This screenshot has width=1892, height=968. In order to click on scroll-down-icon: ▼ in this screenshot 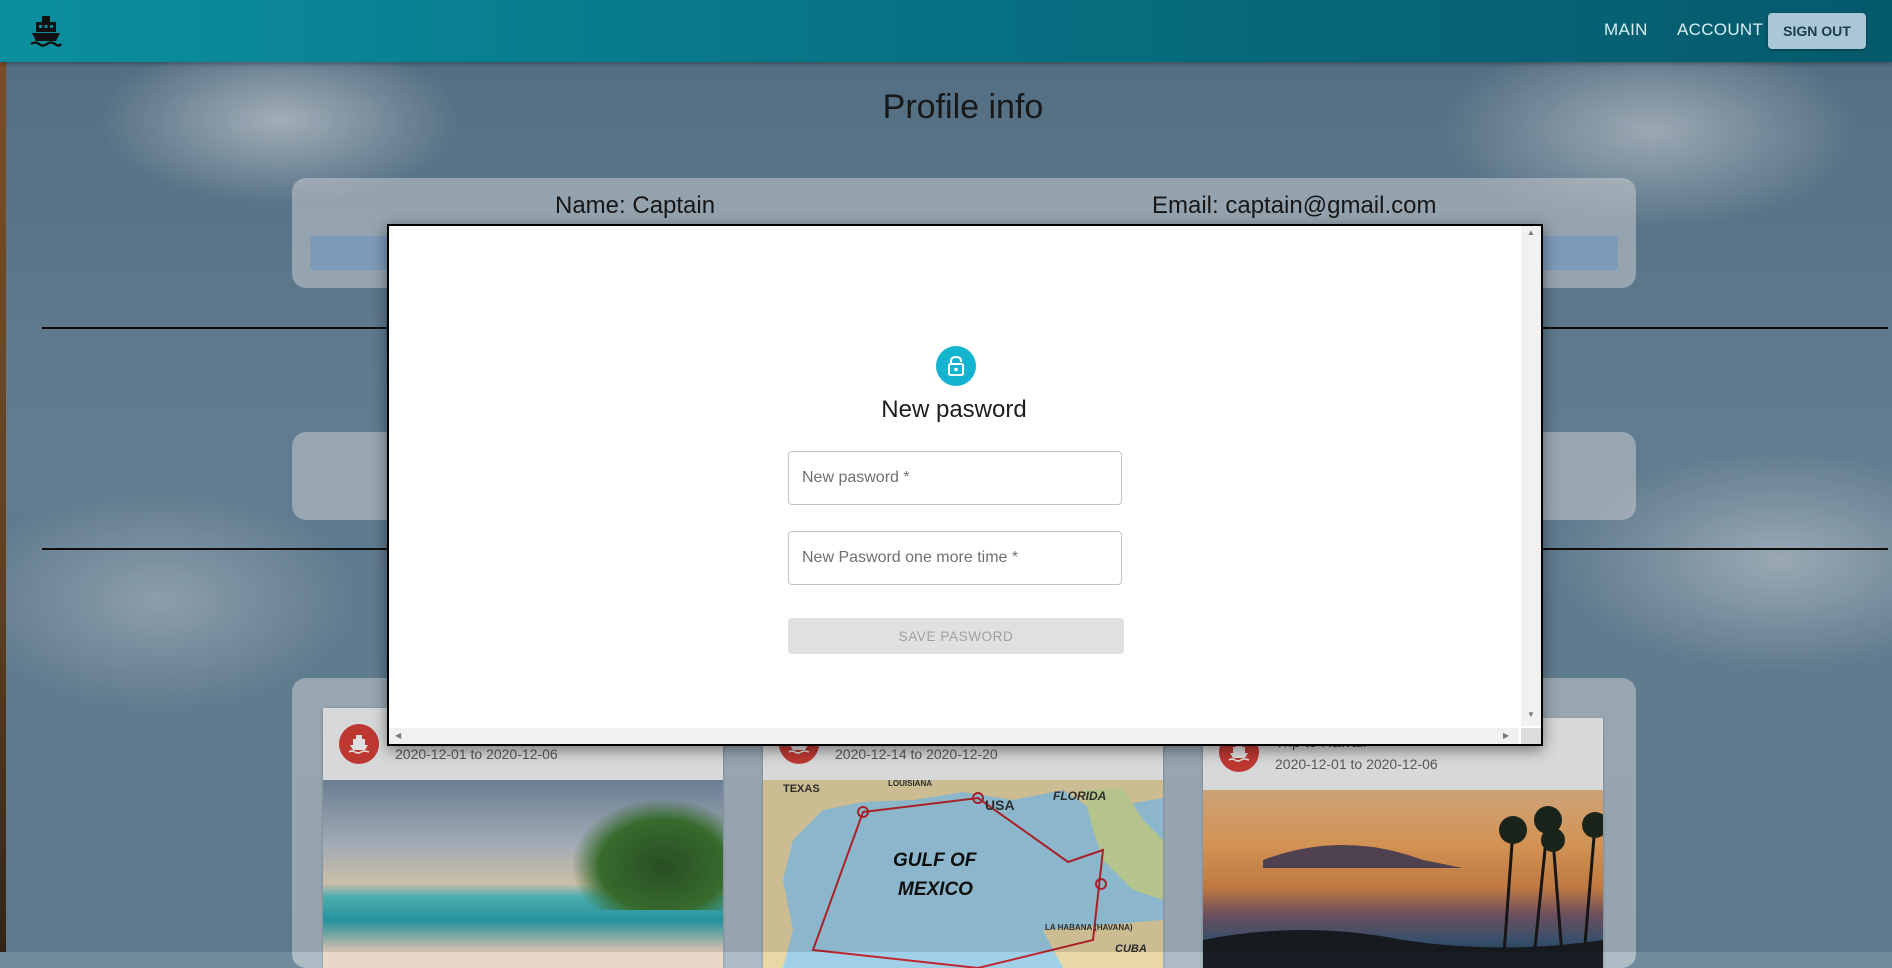, I will do `click(1531, 714)`.